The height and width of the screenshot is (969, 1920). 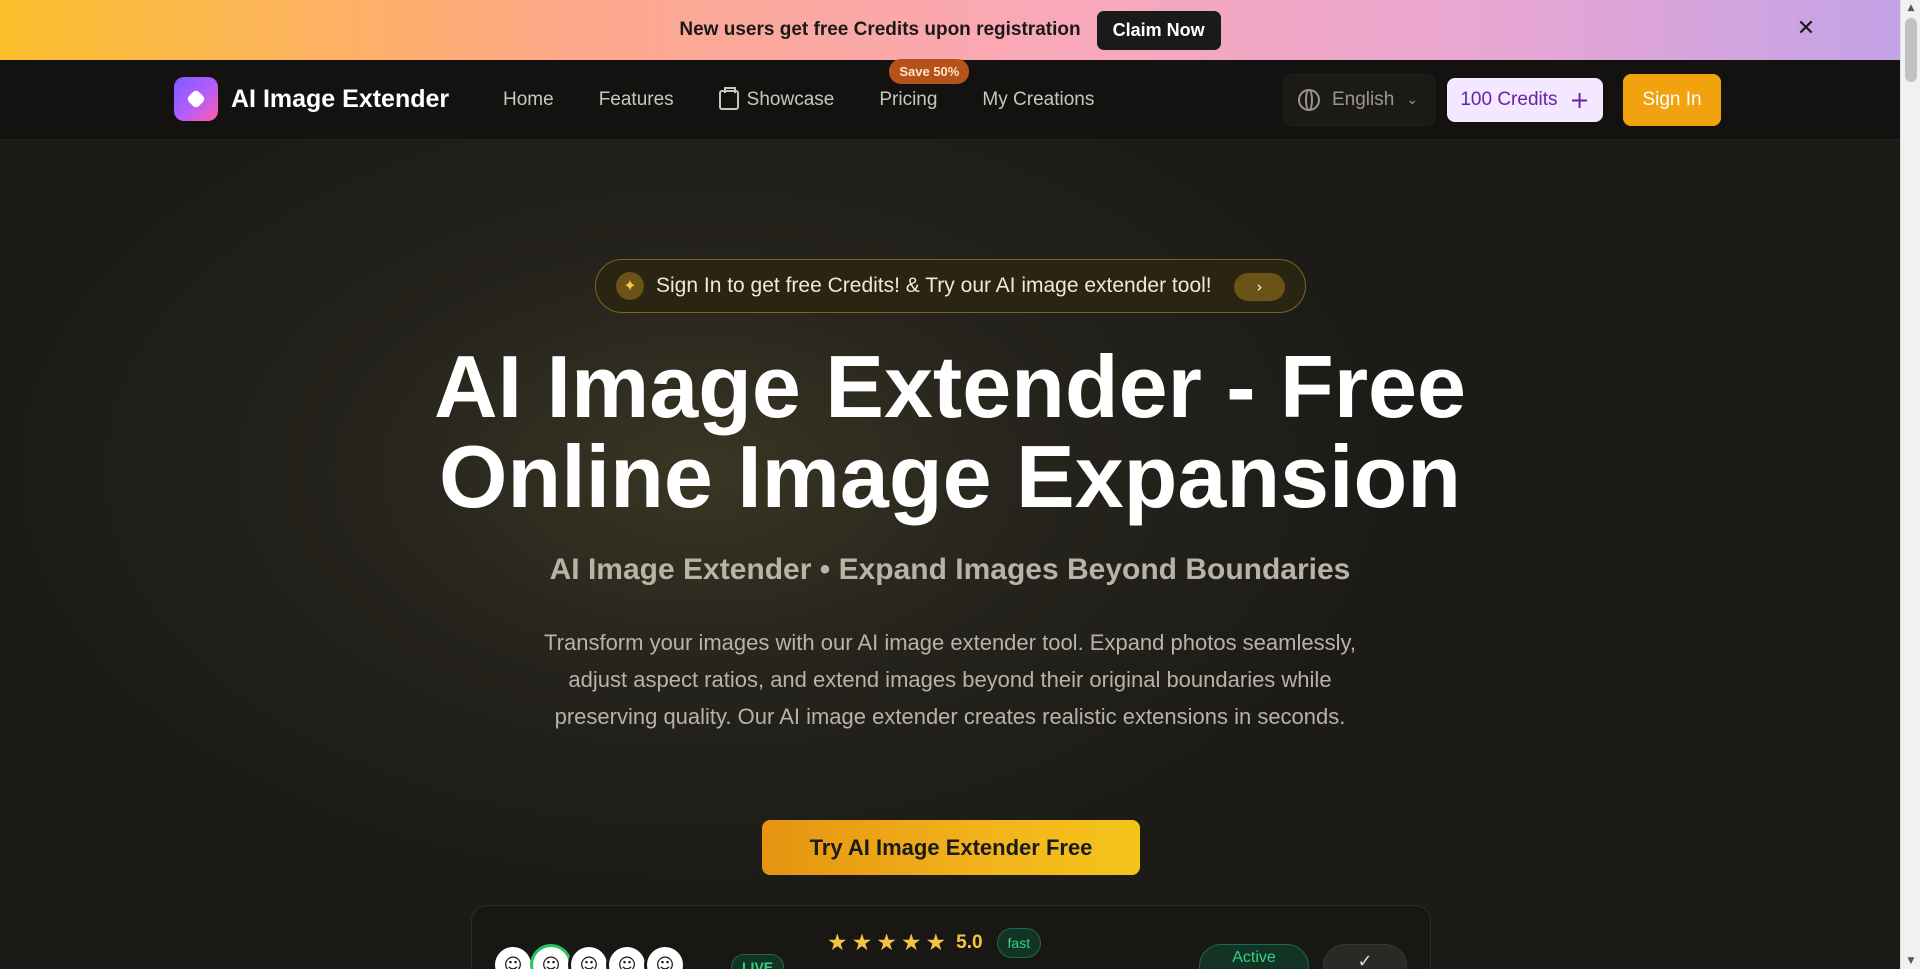 I want to click on try-free-button: Try AI Image Extender Free, so click(x=951, y=847).